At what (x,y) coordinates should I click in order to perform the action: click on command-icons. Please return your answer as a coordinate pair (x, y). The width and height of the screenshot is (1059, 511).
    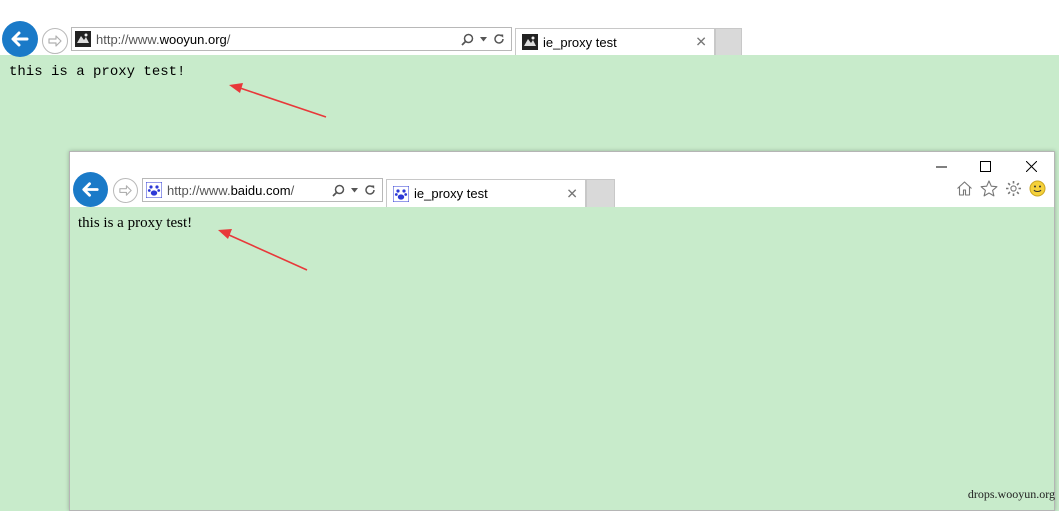
    Looking at the image, I should click on (1001, 188).